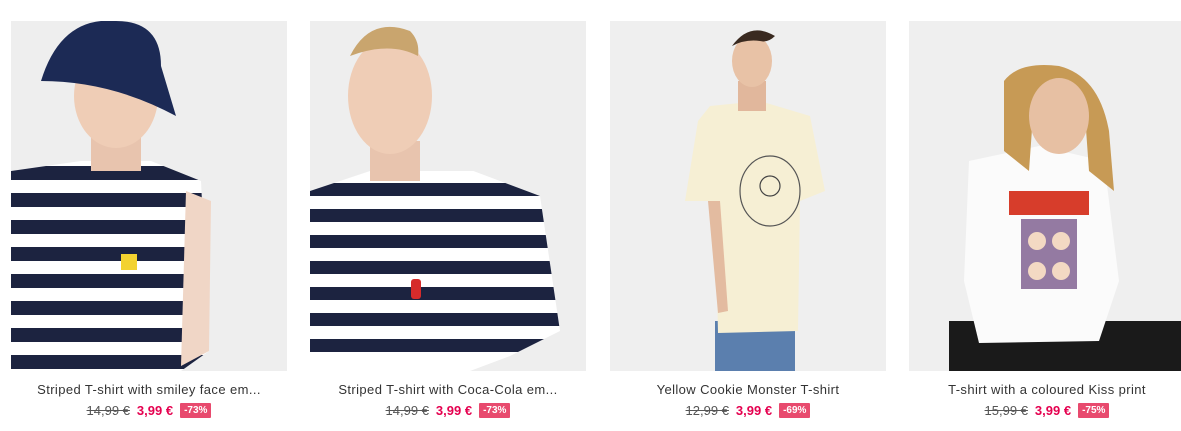 This screenshot has height=431, width=1181. What do you see at coordinates (707, 410) in the screenshot?
I see `original-price: 12,99 €` at bounding box center [707, 410].